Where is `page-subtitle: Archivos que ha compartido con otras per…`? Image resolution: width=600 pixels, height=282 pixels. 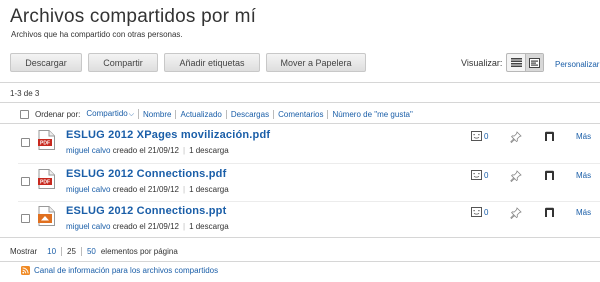 page-subtitle: Archivos que ha compartido con otras per… is located at coordinates (97, 34).